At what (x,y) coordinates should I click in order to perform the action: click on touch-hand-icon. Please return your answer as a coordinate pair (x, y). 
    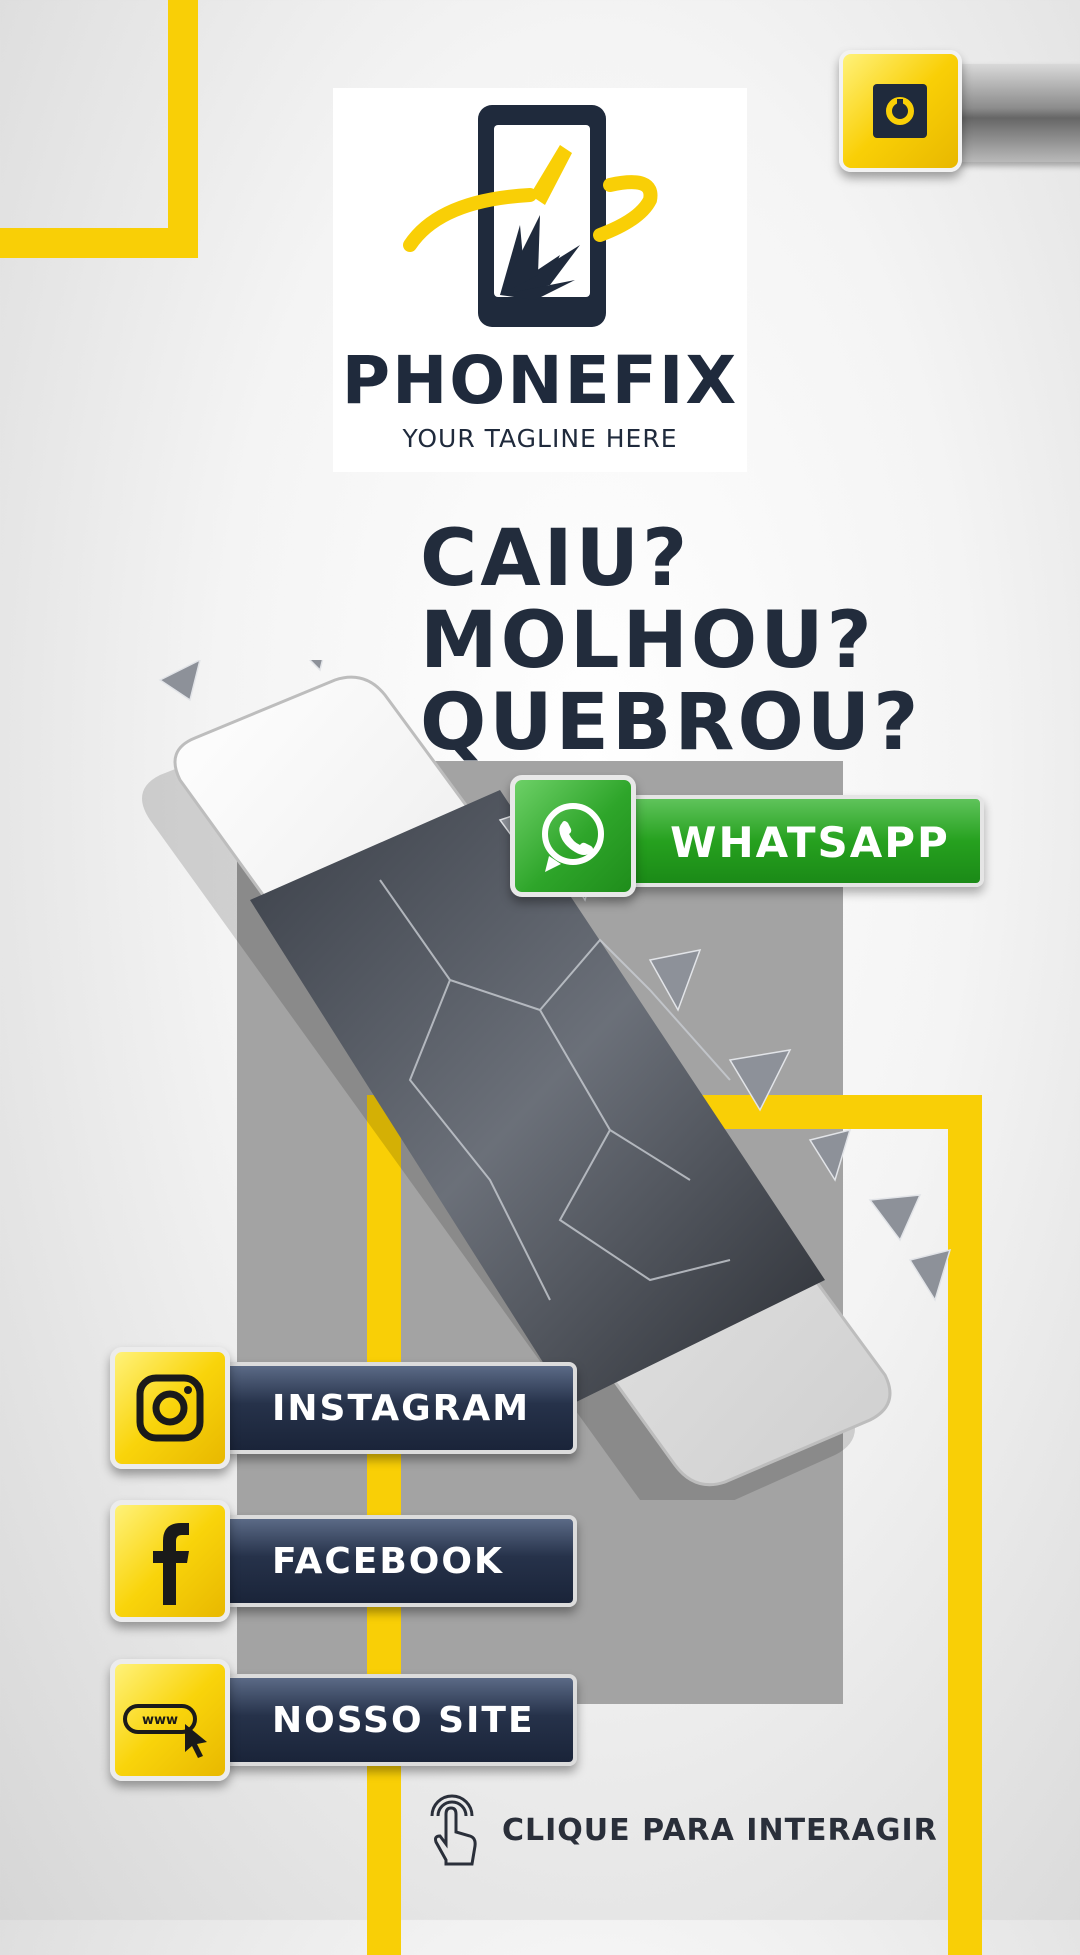
    Looking at the image, I should click on (453, 1830).